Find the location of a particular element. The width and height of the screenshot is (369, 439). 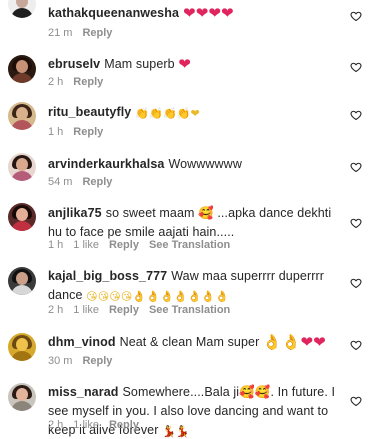

comment-text: ritu_beautyfly 👏👏👏👏❤ is located at coordinates (198, 112).